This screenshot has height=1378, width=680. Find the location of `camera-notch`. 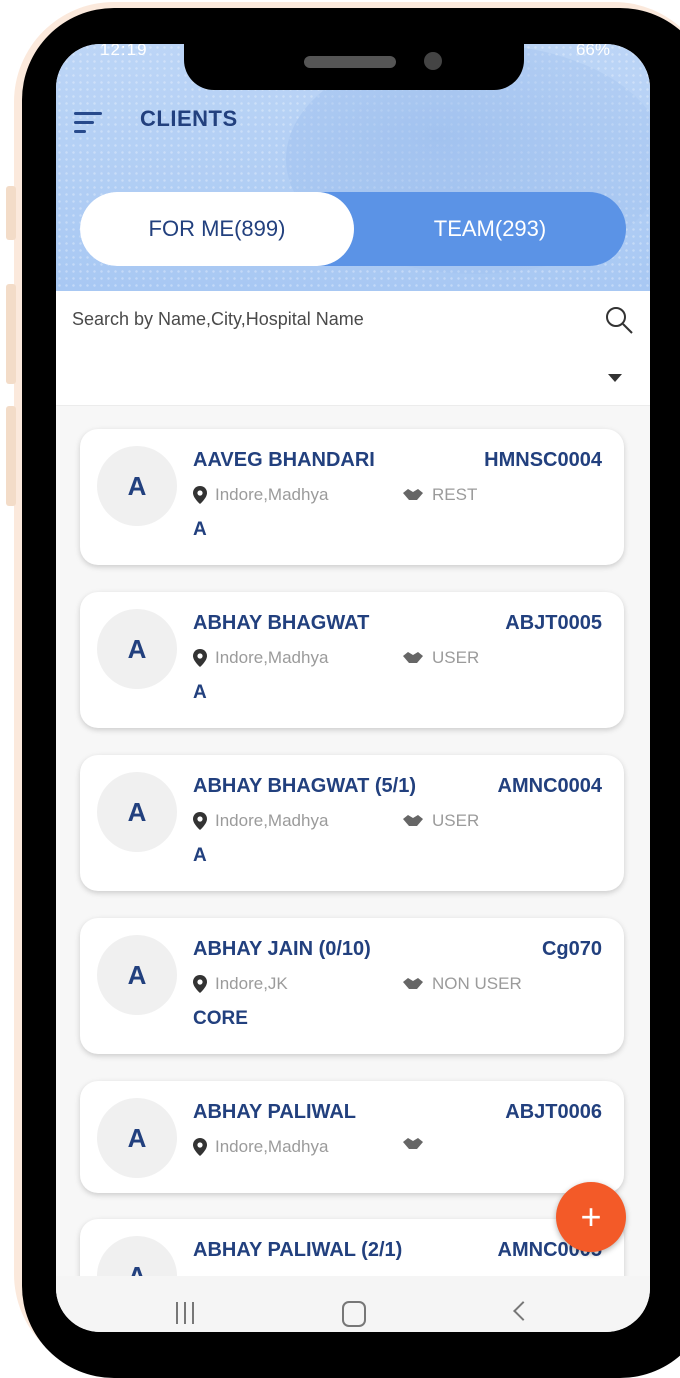

camera-notch is located at coordinates (354, 49).